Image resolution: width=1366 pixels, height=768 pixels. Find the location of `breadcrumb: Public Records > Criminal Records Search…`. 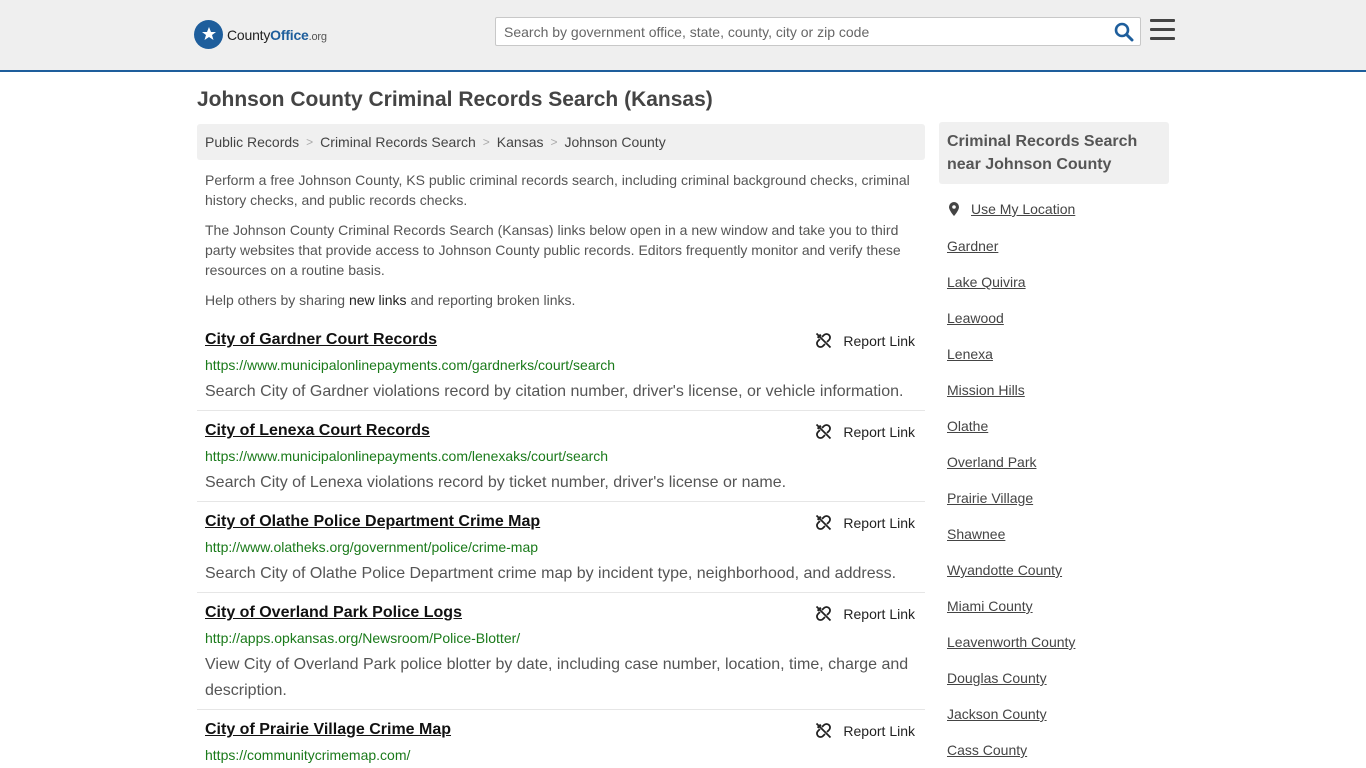

breadcrumb: Public Records > Criminal Records Search… is located at coordinates (561, 142).